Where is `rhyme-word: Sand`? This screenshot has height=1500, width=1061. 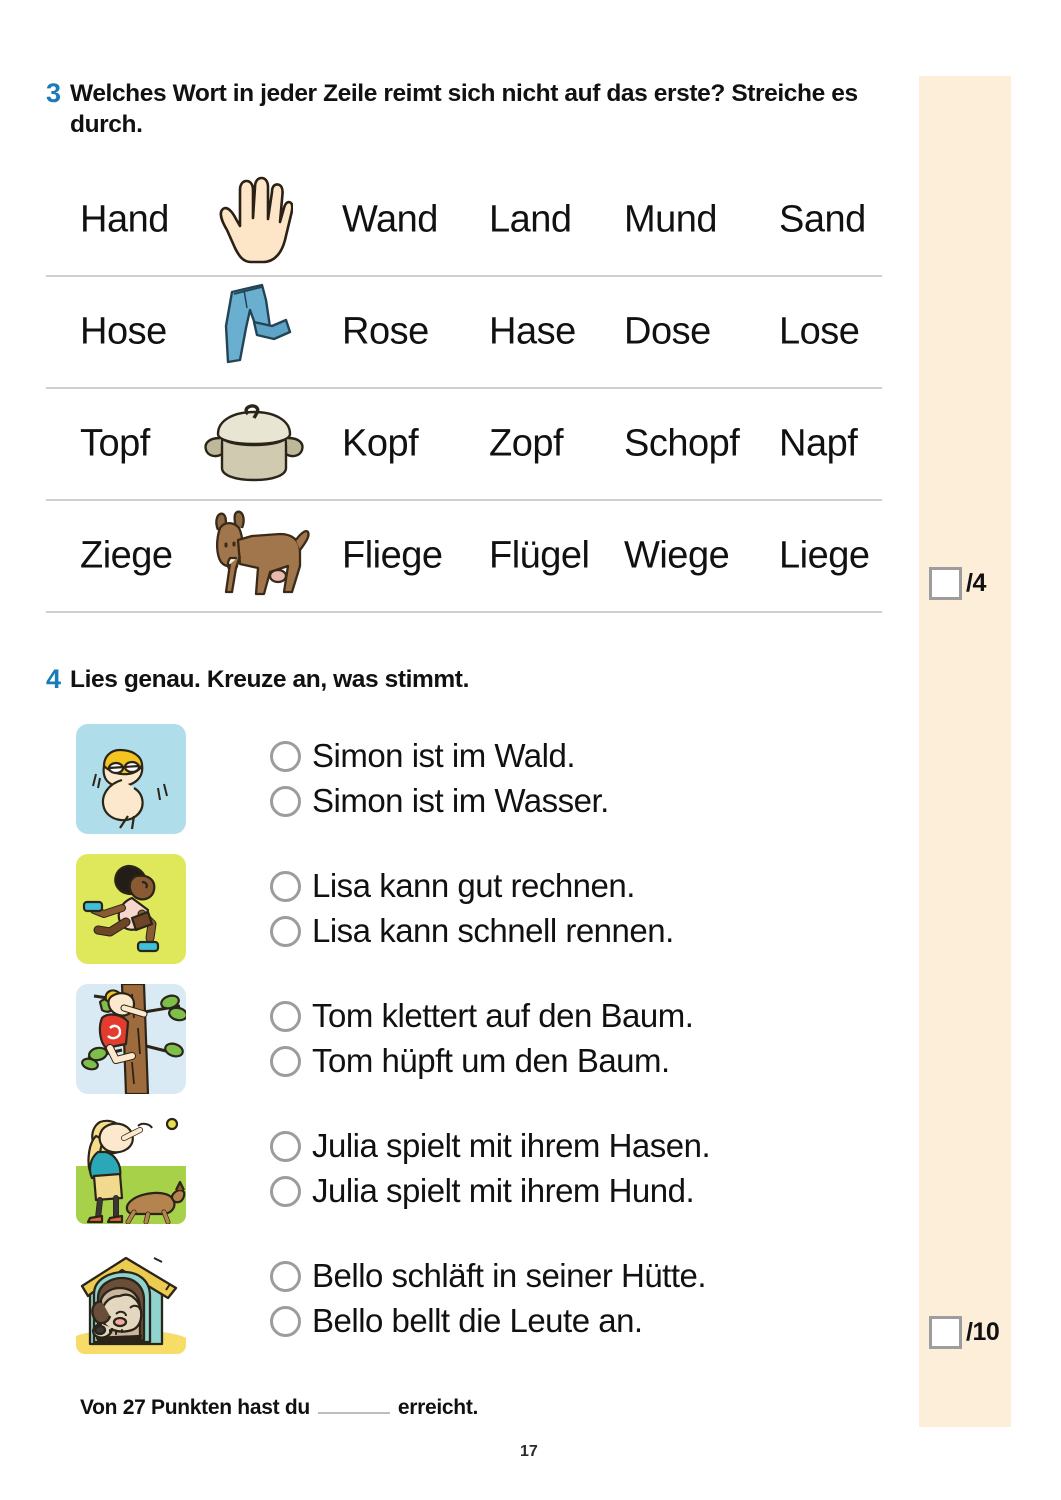
rhyme-word: Sand is located at coordinates (822, 219).